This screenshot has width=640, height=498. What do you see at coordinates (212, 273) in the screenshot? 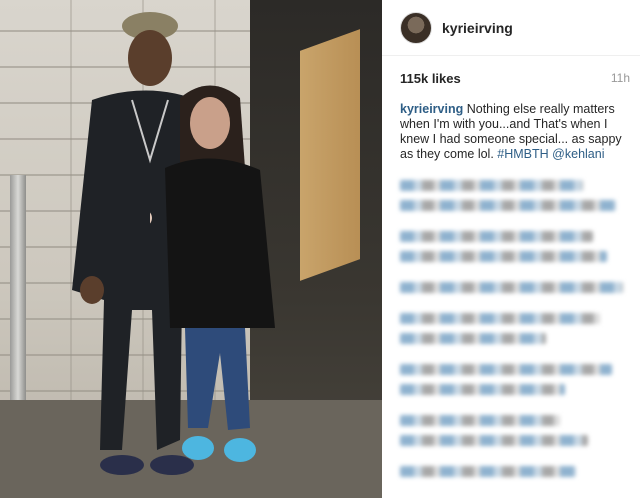
I see `woman-figure` at bounding box center [212, 273].